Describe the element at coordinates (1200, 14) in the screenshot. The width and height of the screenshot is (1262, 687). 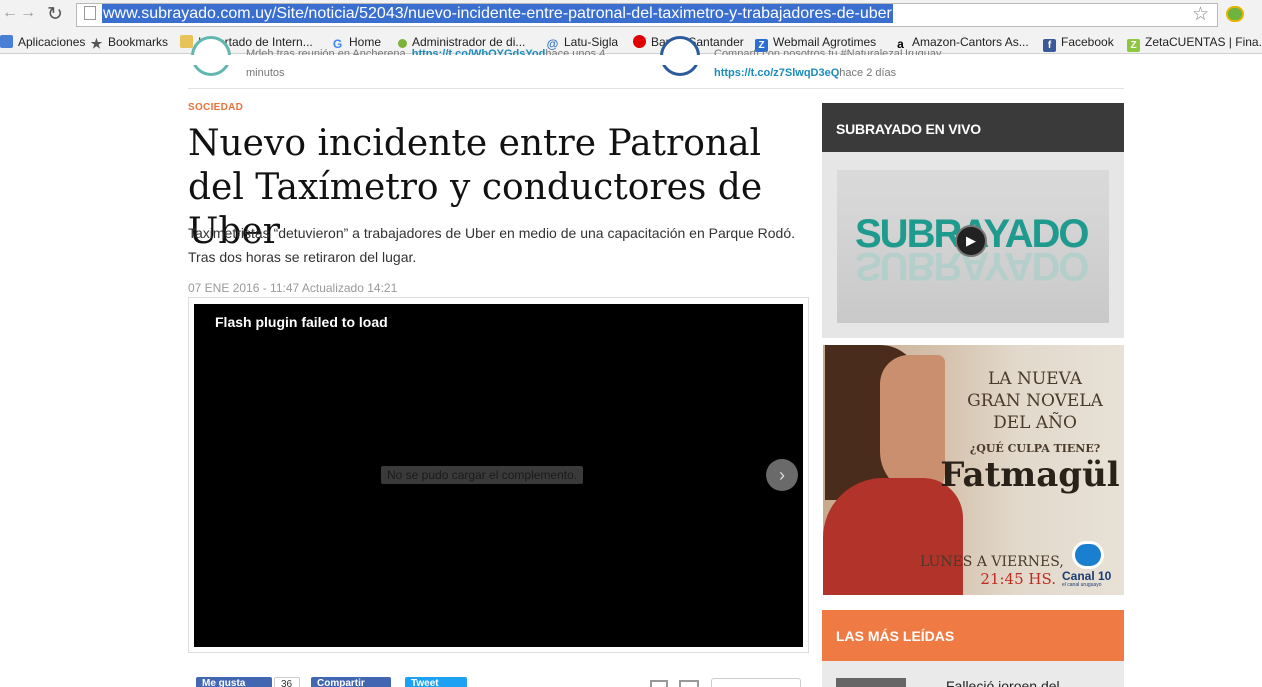
I see `bookmark-star-icon: ☆` at that location.